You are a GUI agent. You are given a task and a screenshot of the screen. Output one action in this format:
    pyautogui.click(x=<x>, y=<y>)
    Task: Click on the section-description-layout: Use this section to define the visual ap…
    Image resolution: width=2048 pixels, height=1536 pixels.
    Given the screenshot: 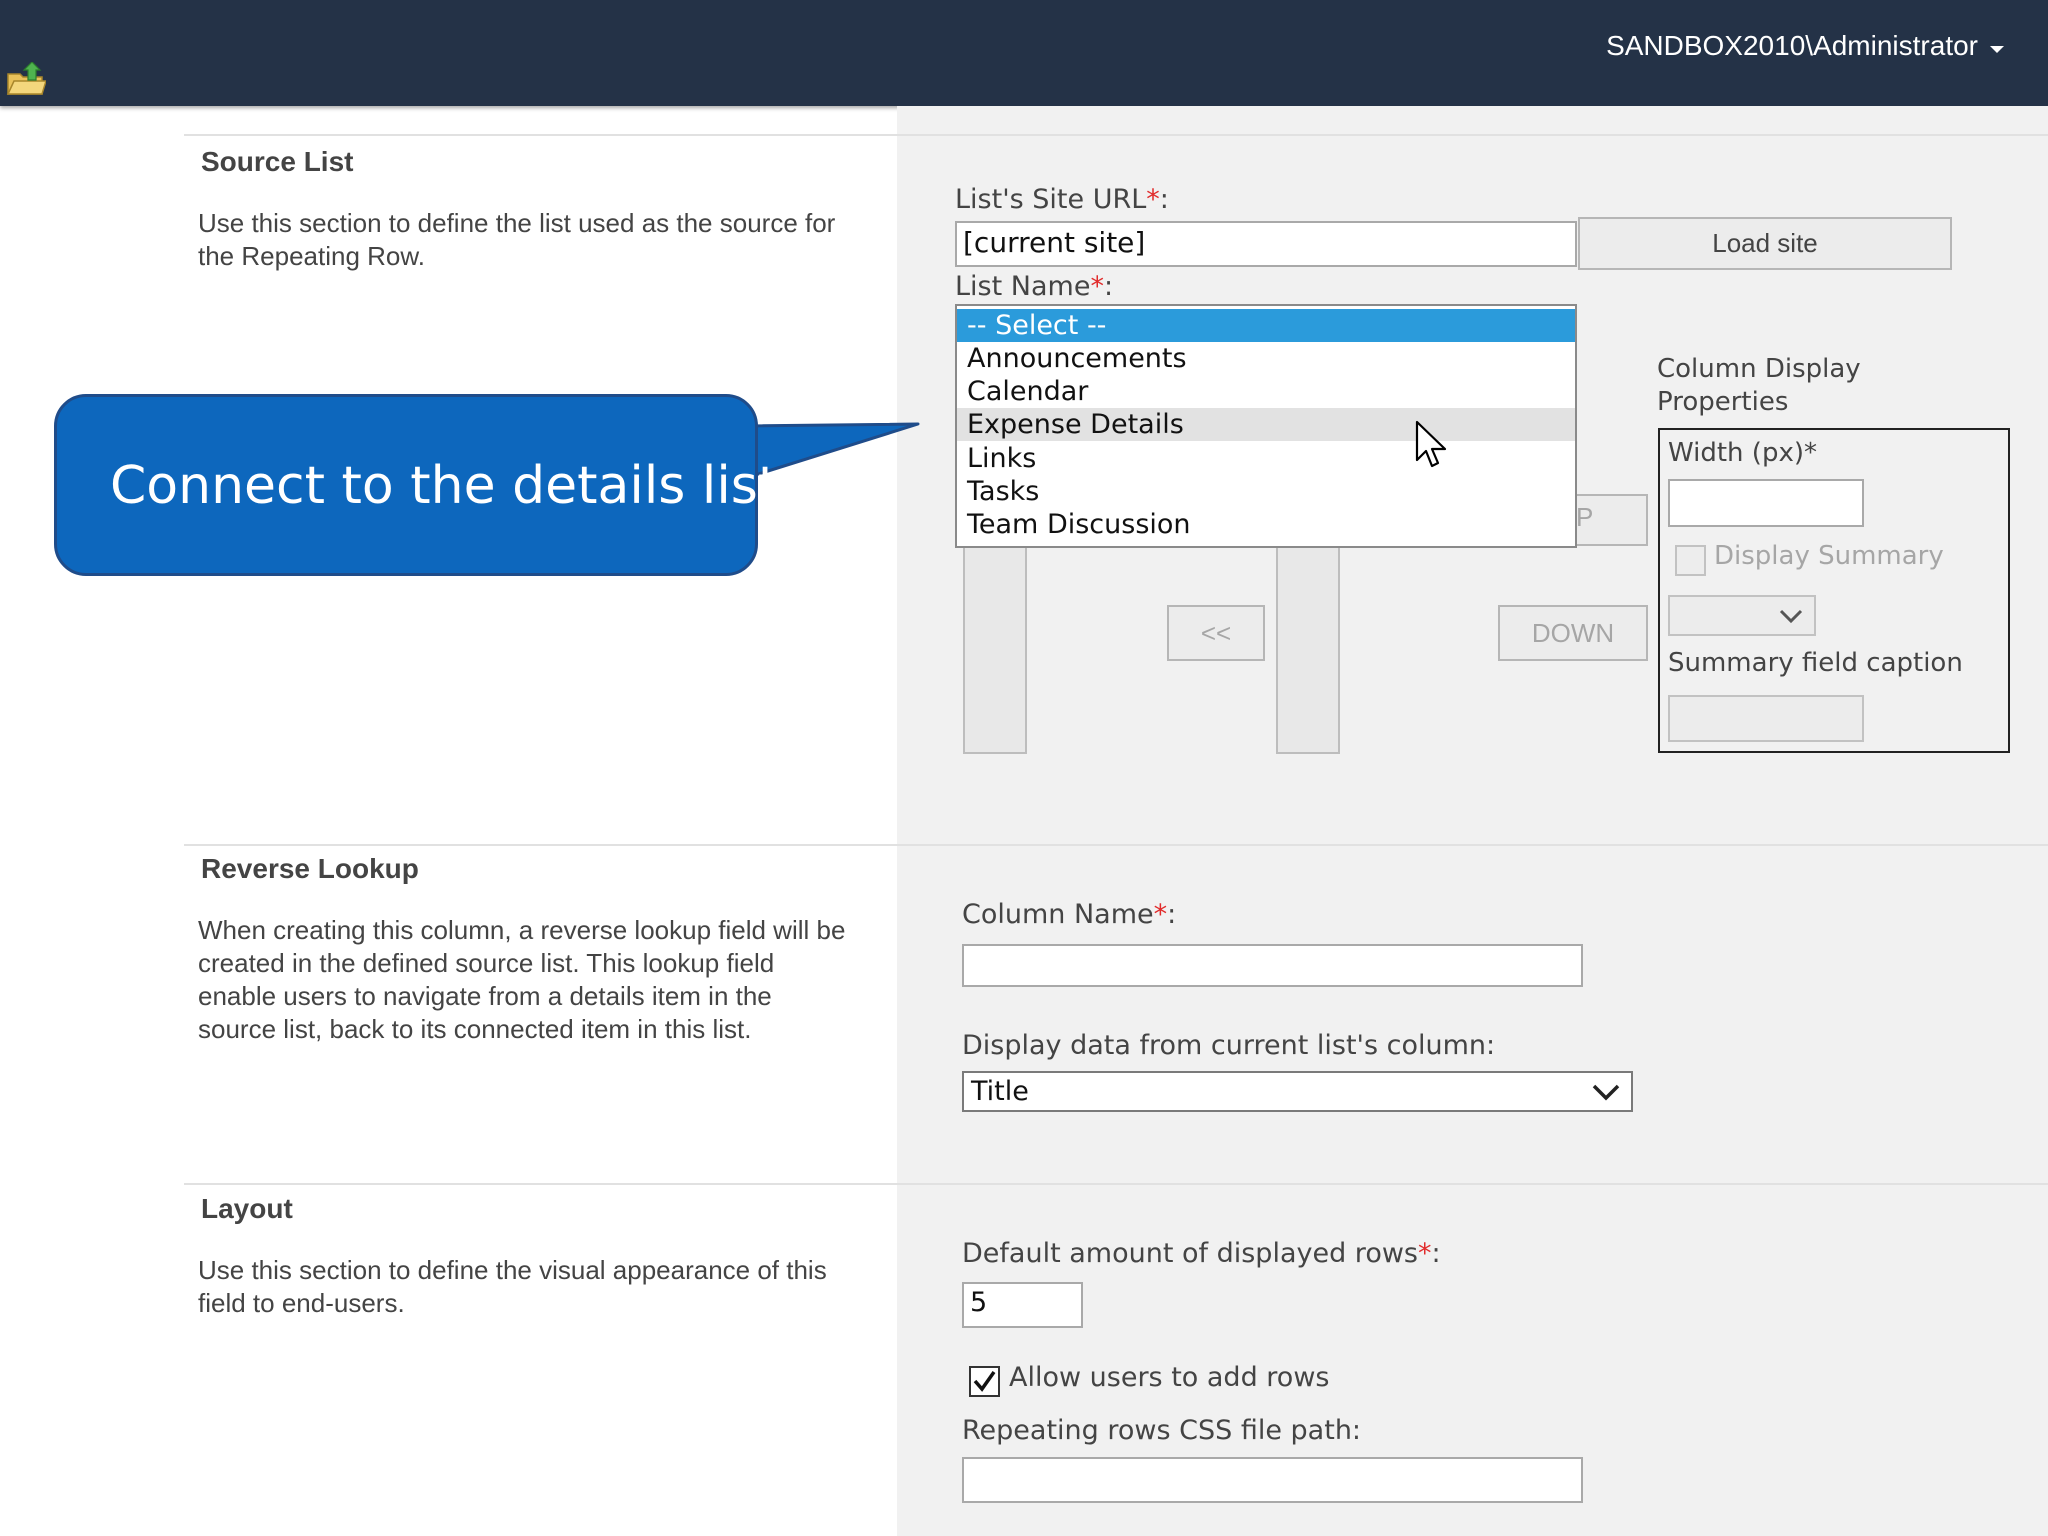 What is the action you would take?
    pyautogui.click(x=512, y=1286)
    